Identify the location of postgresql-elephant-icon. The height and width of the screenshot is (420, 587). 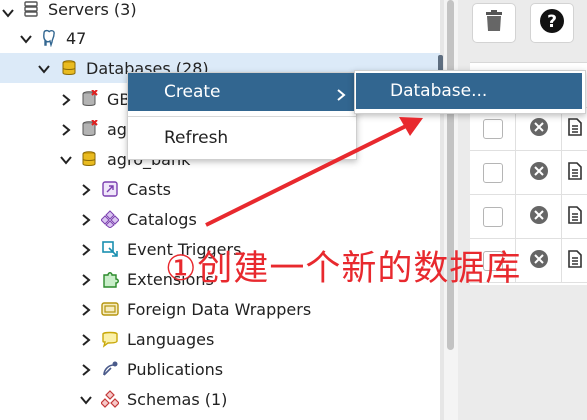
(49, 38).